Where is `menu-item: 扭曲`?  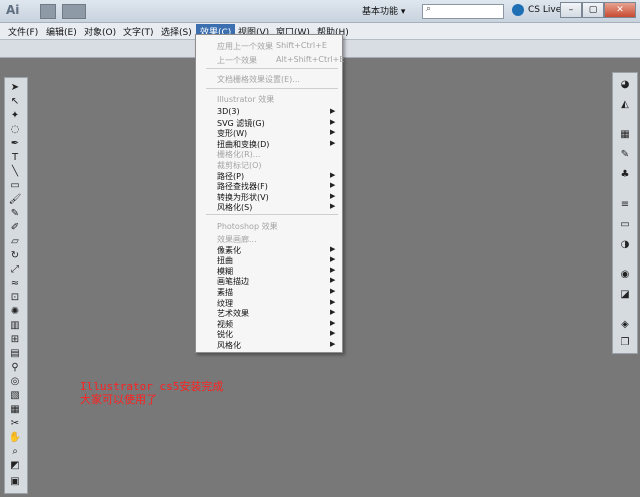 menu-item: 扭曲 is located at coordinates (225, 260).